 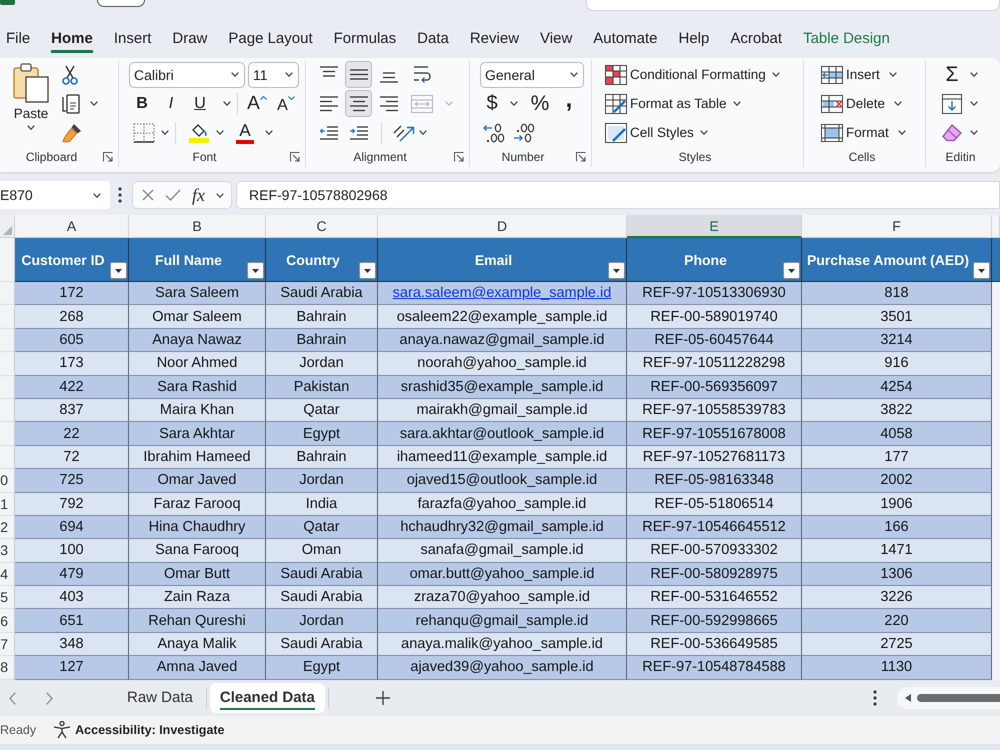 I want to click on row-header: 3, so click(x=7, y=551).